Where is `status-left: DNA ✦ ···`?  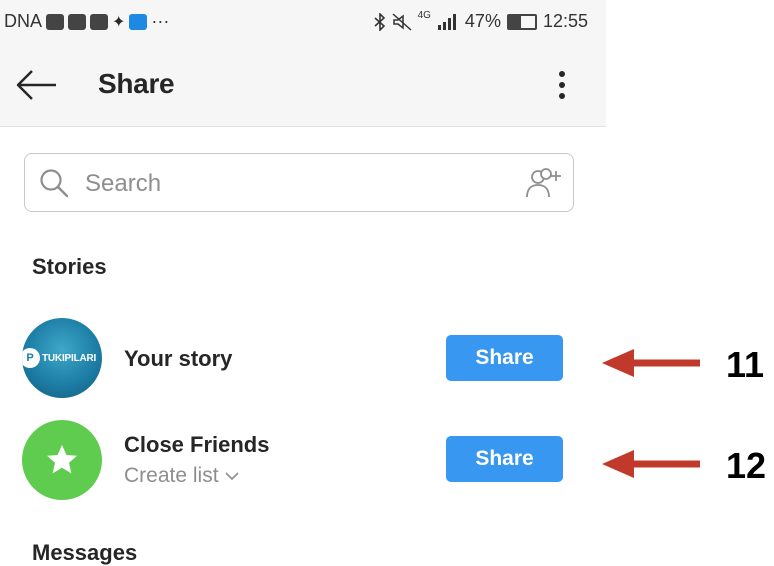
status-left: DNA ✦ ··· is located at coordinates (86, 21).